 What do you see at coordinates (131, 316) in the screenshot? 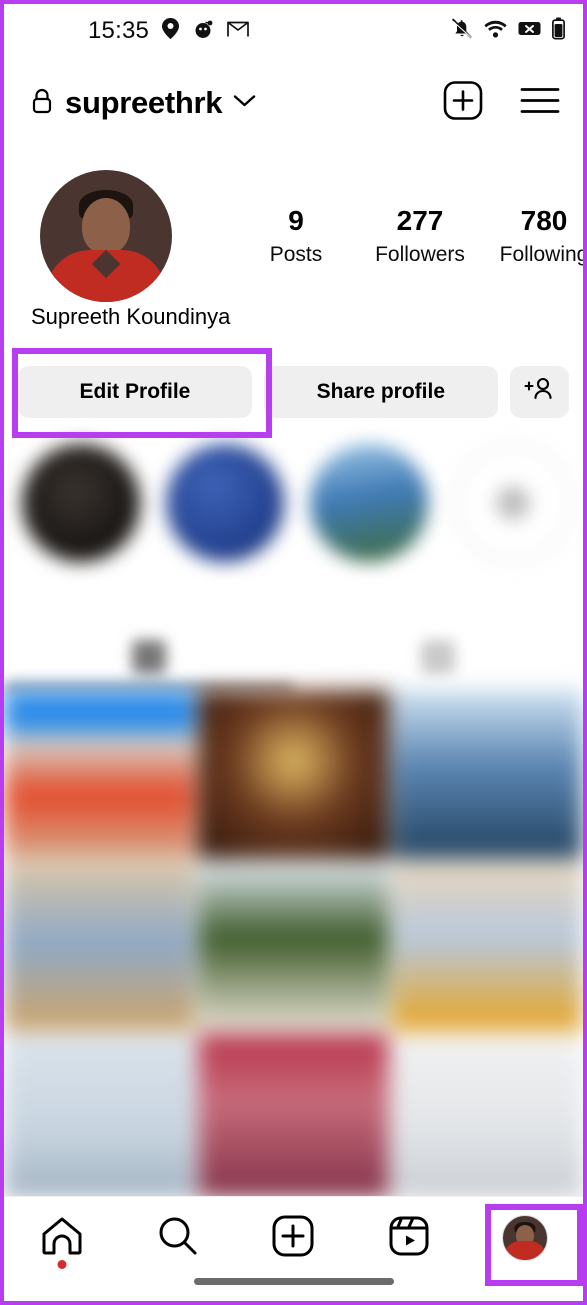
I see `profile-full-name: Supreeth Koundinya` at bounding box center [131, 316].